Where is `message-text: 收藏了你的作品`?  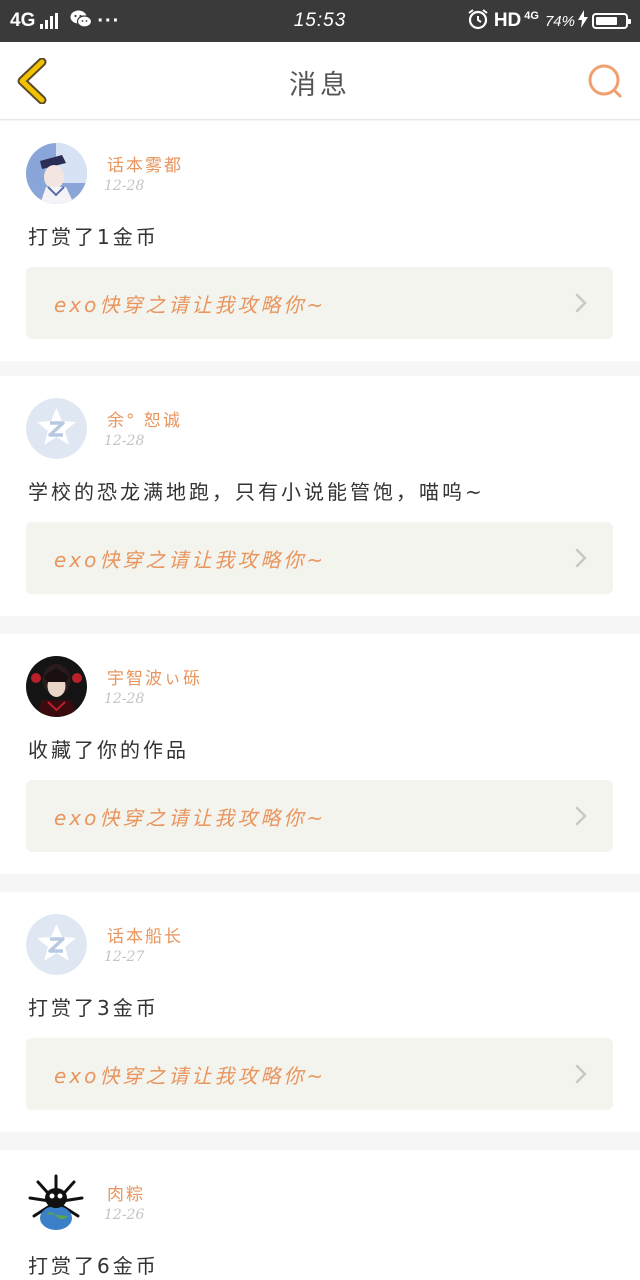
message-text: 收藏了你的作品 is located at coordinates (108, 750).